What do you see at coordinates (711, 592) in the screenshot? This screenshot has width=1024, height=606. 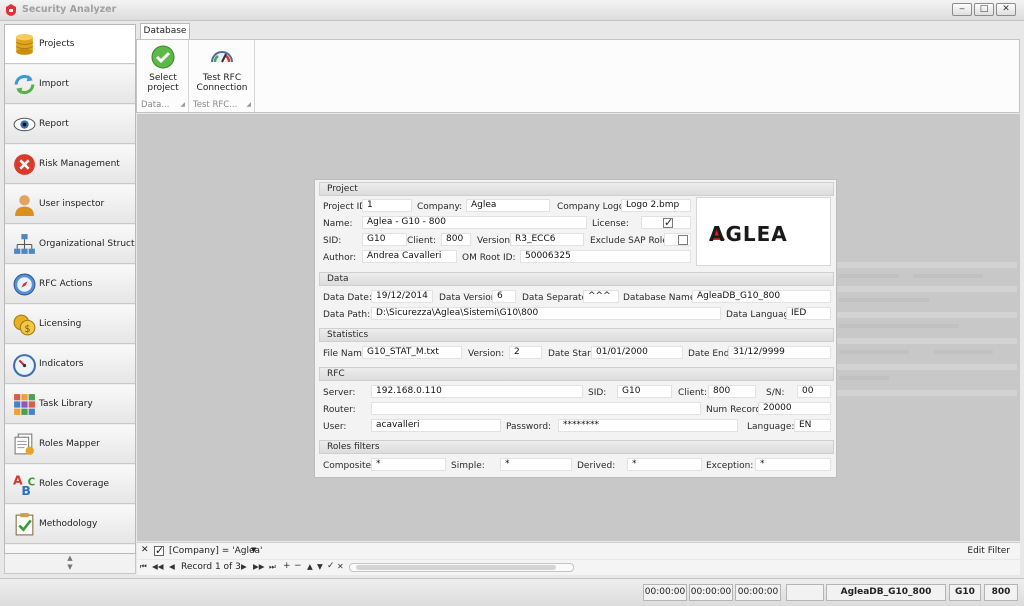 I see `timer-2: 00:00:00` at bounding box center [711, 592].